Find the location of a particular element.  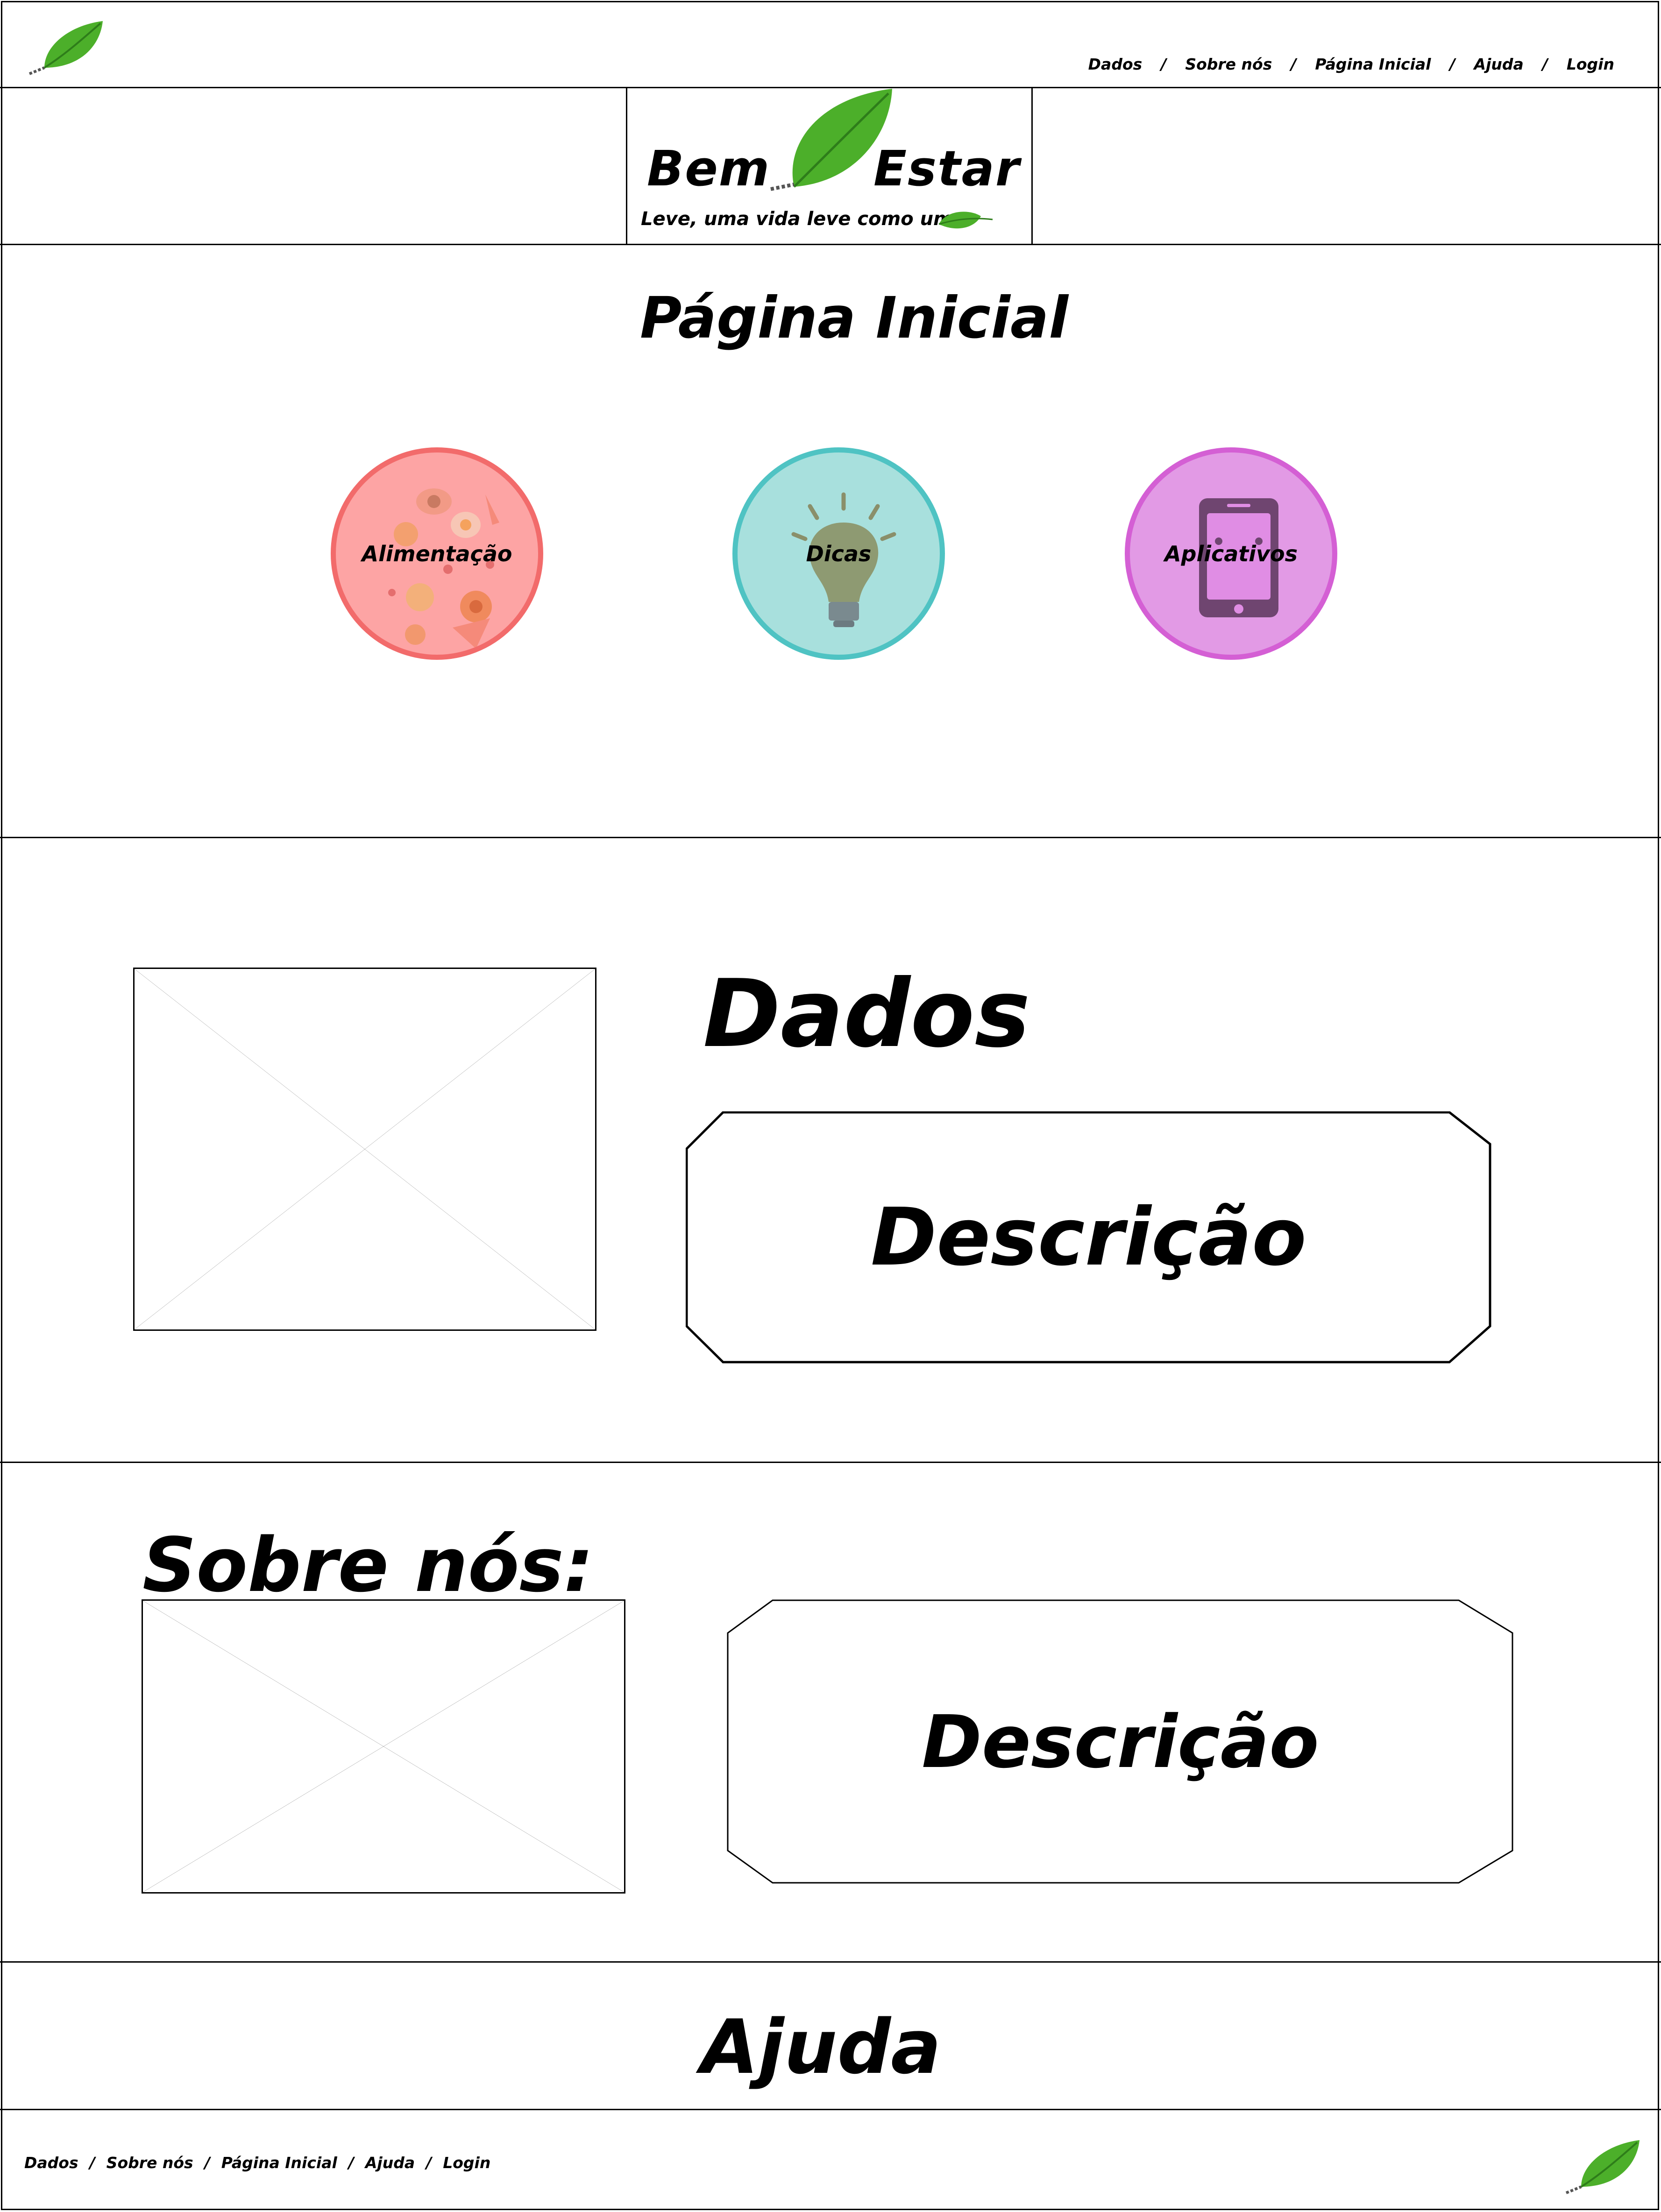

category-label: Dicas is located at coordinates (839, 553).